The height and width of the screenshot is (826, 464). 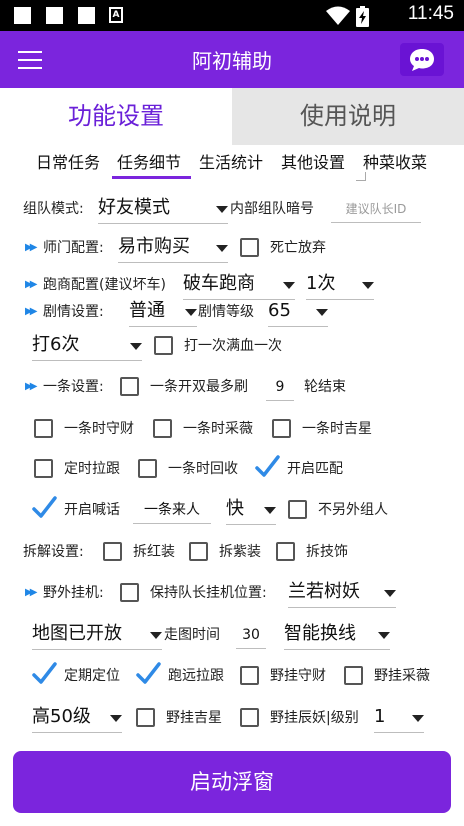 I want to click on shout-text-input: 一条来人, so click(x=172, y=512).